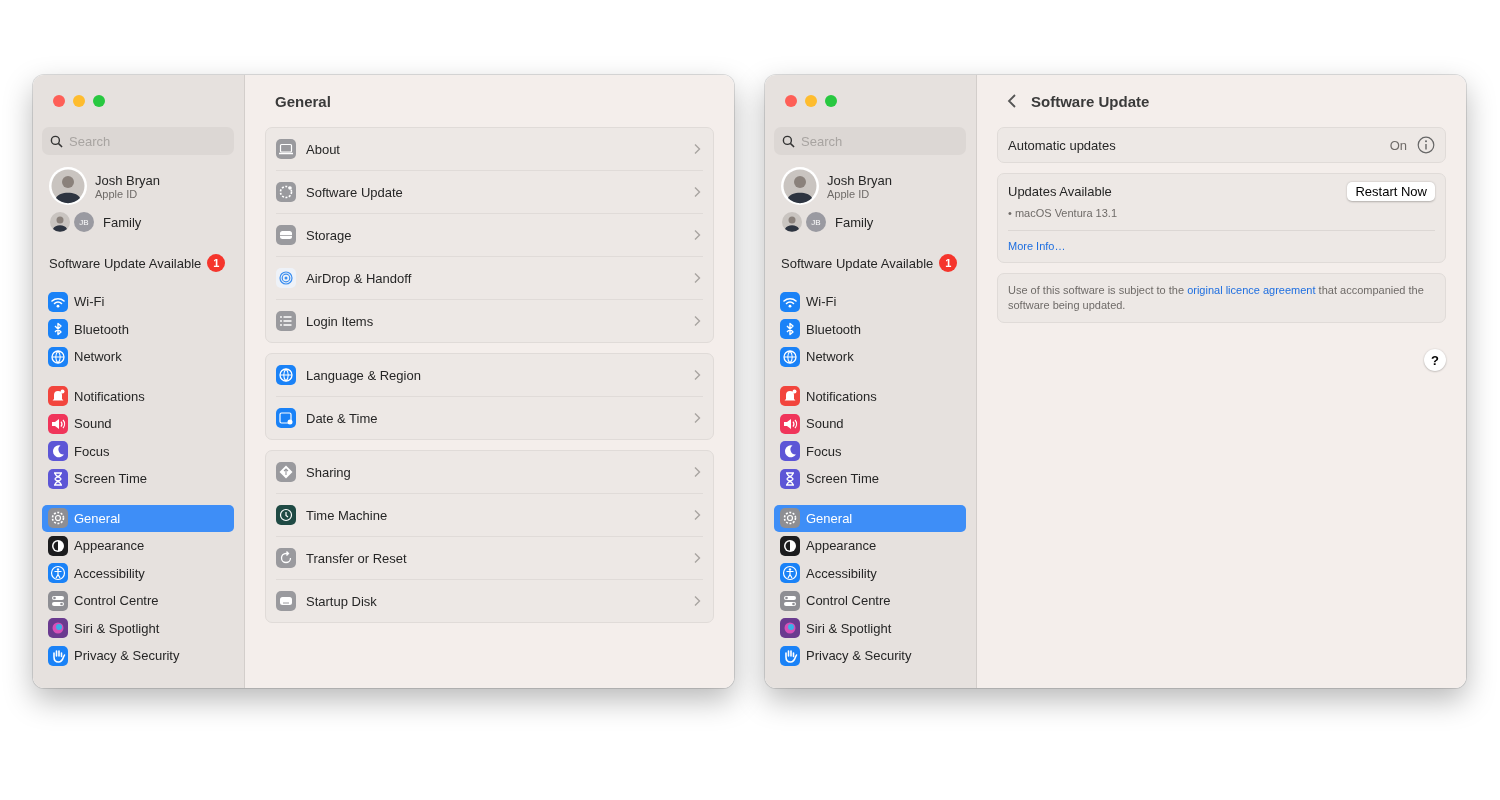  What do you see at coordinates (1398, 145) in the screenshot?
I see `setting-value: On` at bounding box center [1398, 145].